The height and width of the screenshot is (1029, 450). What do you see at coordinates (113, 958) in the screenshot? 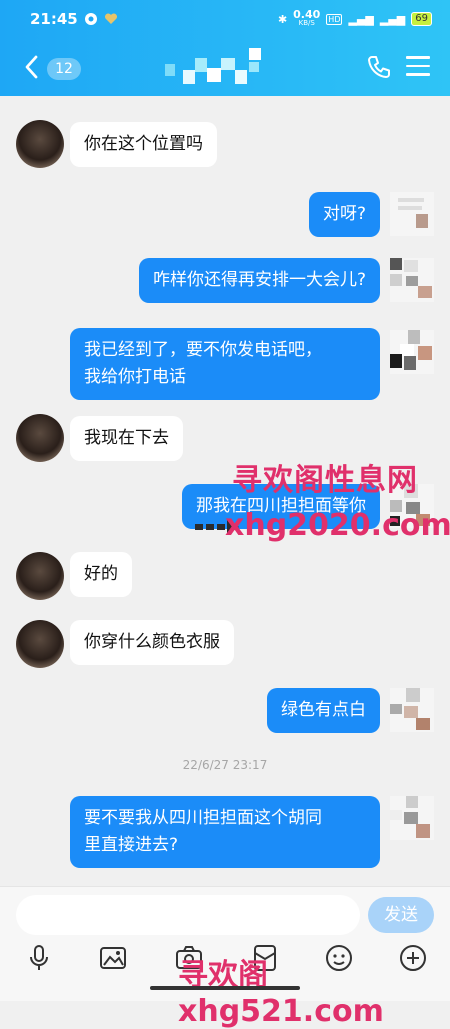
I see `image-icon` at bounding box center [113, 958].